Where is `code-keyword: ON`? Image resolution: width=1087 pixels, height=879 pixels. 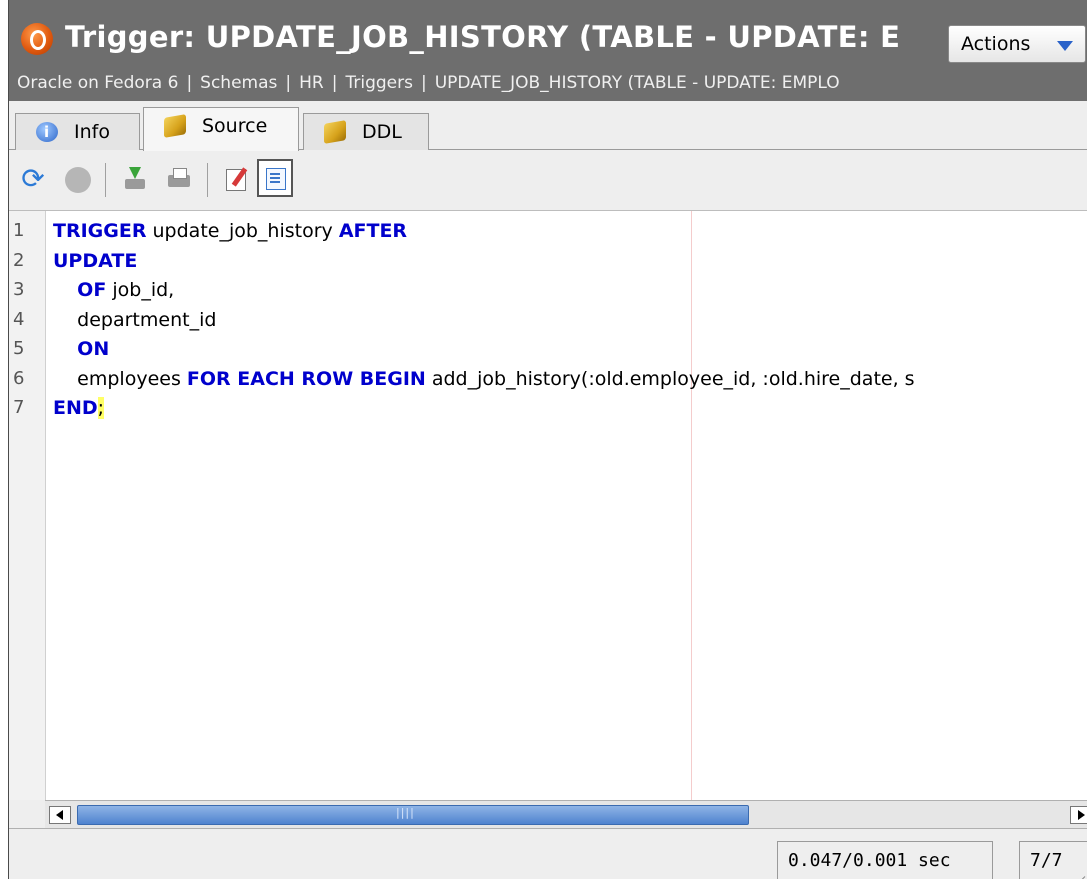
code-keyword: ON is located at coordinates (93, 349).